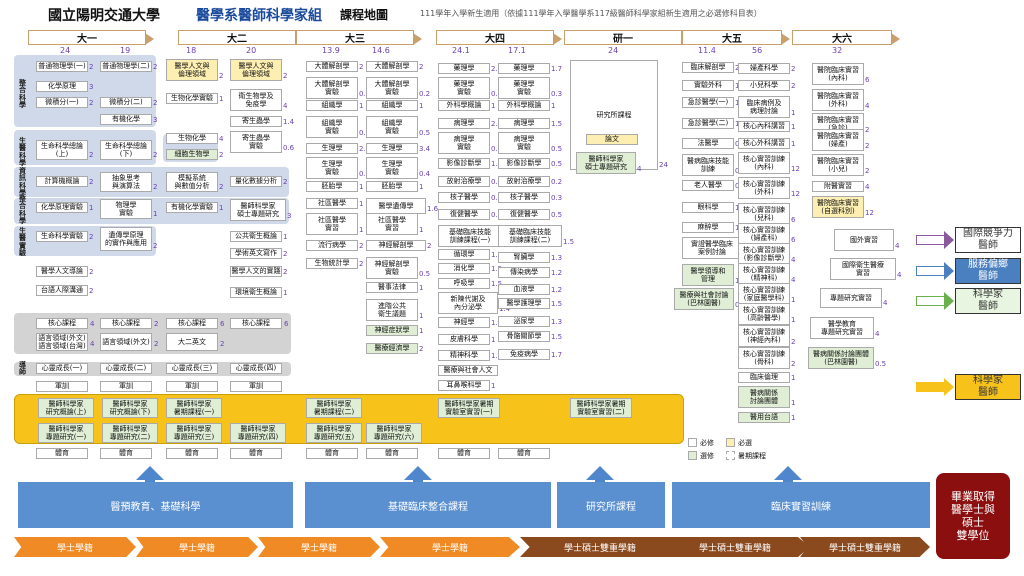 This screenshot has height=576, width=1024. Describe the element at coordinates (91, 67) in the screenshot. I see `course-0-credit: 2` at that location.